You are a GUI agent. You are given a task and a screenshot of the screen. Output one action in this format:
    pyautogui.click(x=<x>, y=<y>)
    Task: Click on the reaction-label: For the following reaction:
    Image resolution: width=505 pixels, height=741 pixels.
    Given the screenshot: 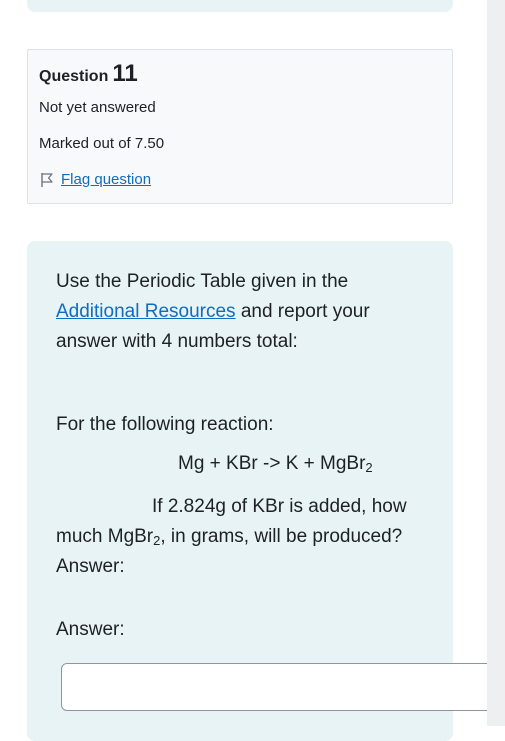 What is the action you would take?
    pyautogui.click(x=165, y=424)
    